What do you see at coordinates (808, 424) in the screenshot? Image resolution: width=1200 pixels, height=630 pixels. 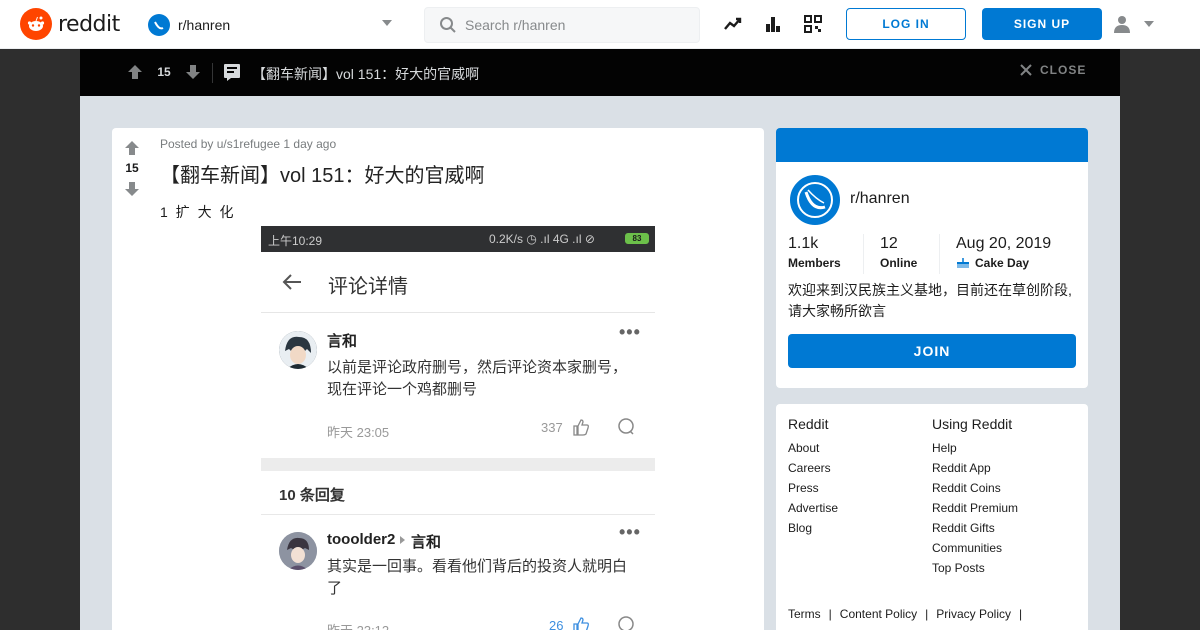 I see `links-heading: Reddit` at bounding box center [808, 424].